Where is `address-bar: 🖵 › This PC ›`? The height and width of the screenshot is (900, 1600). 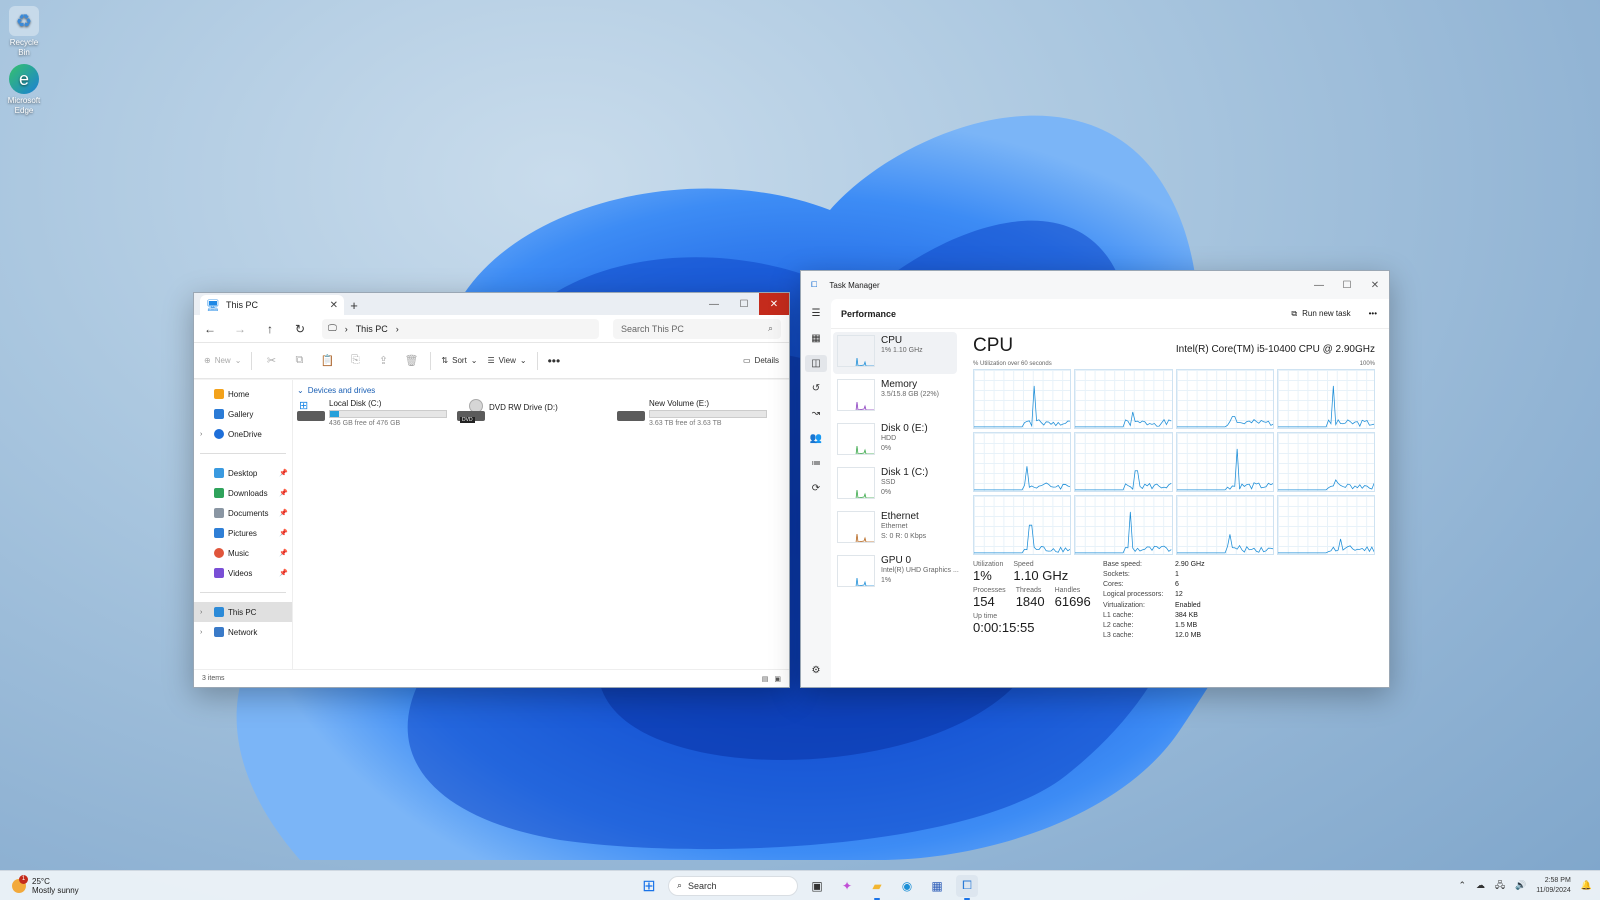 address-bar: 🖵 › This PC › is located at coordinates (460, 328).